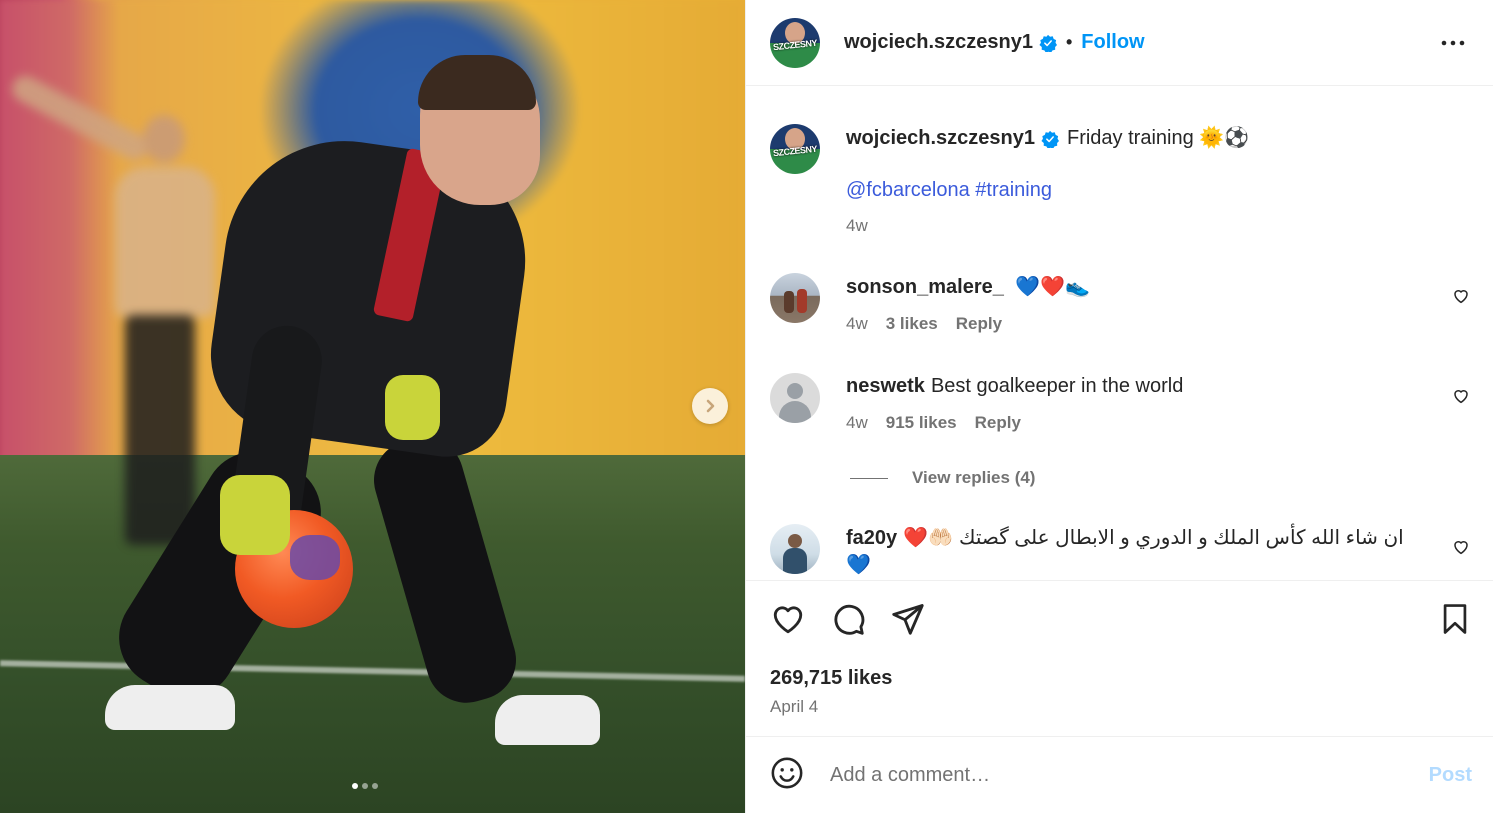  Describe the element at coordinates (858, 564) in the screenshot. I see `comment-emoji-trail: 💙` at that location.